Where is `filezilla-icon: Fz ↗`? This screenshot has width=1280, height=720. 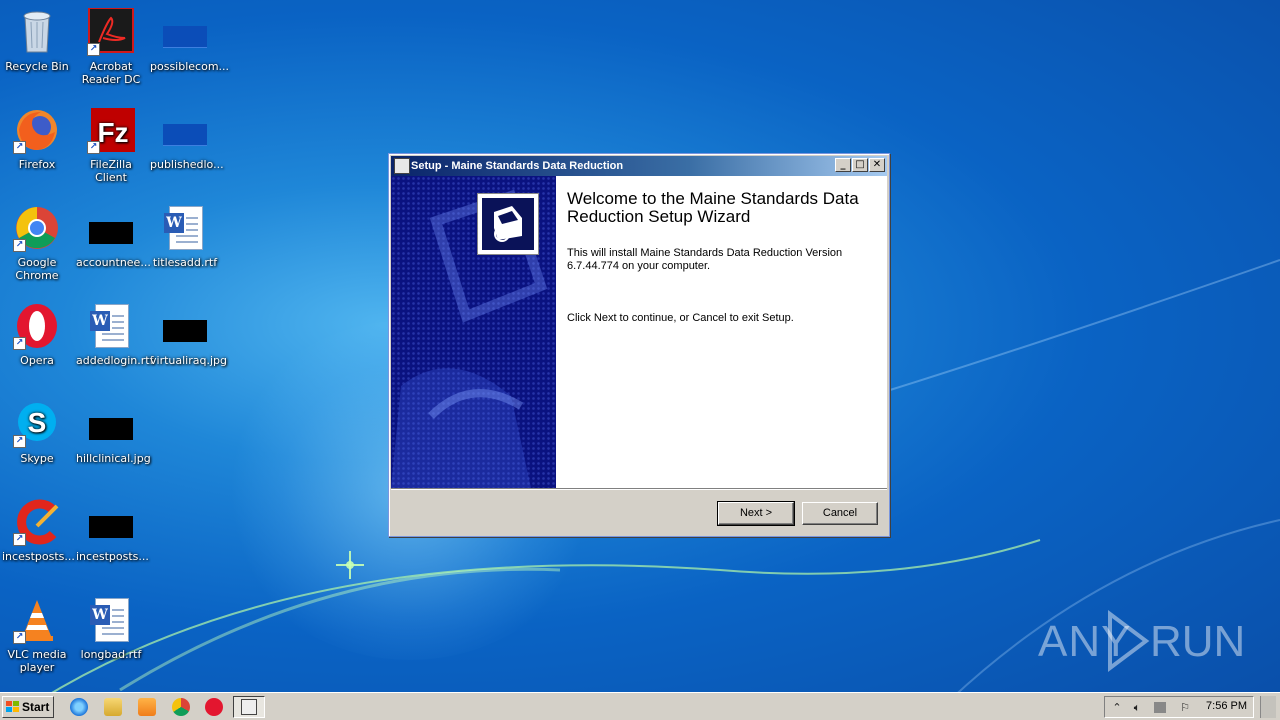 filezilla-icon: Fz ↗ is located at coordinates (111, 130).